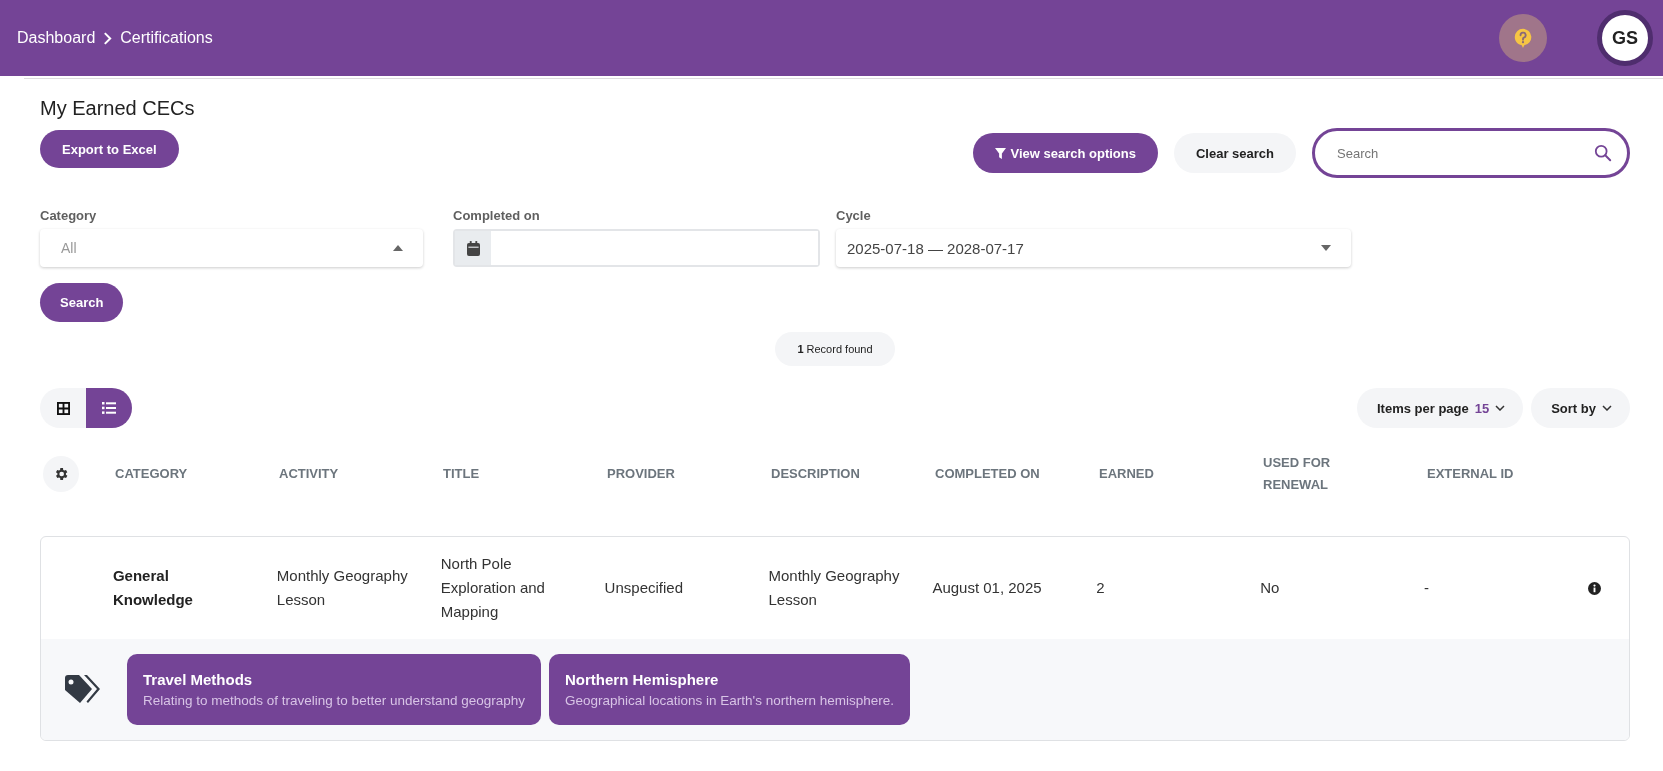 Image resolution: width=1663 pixels, height=771 pixels. I want to click on select-value: 2025-07-18 — 2028-07-17, so click(935, 248).